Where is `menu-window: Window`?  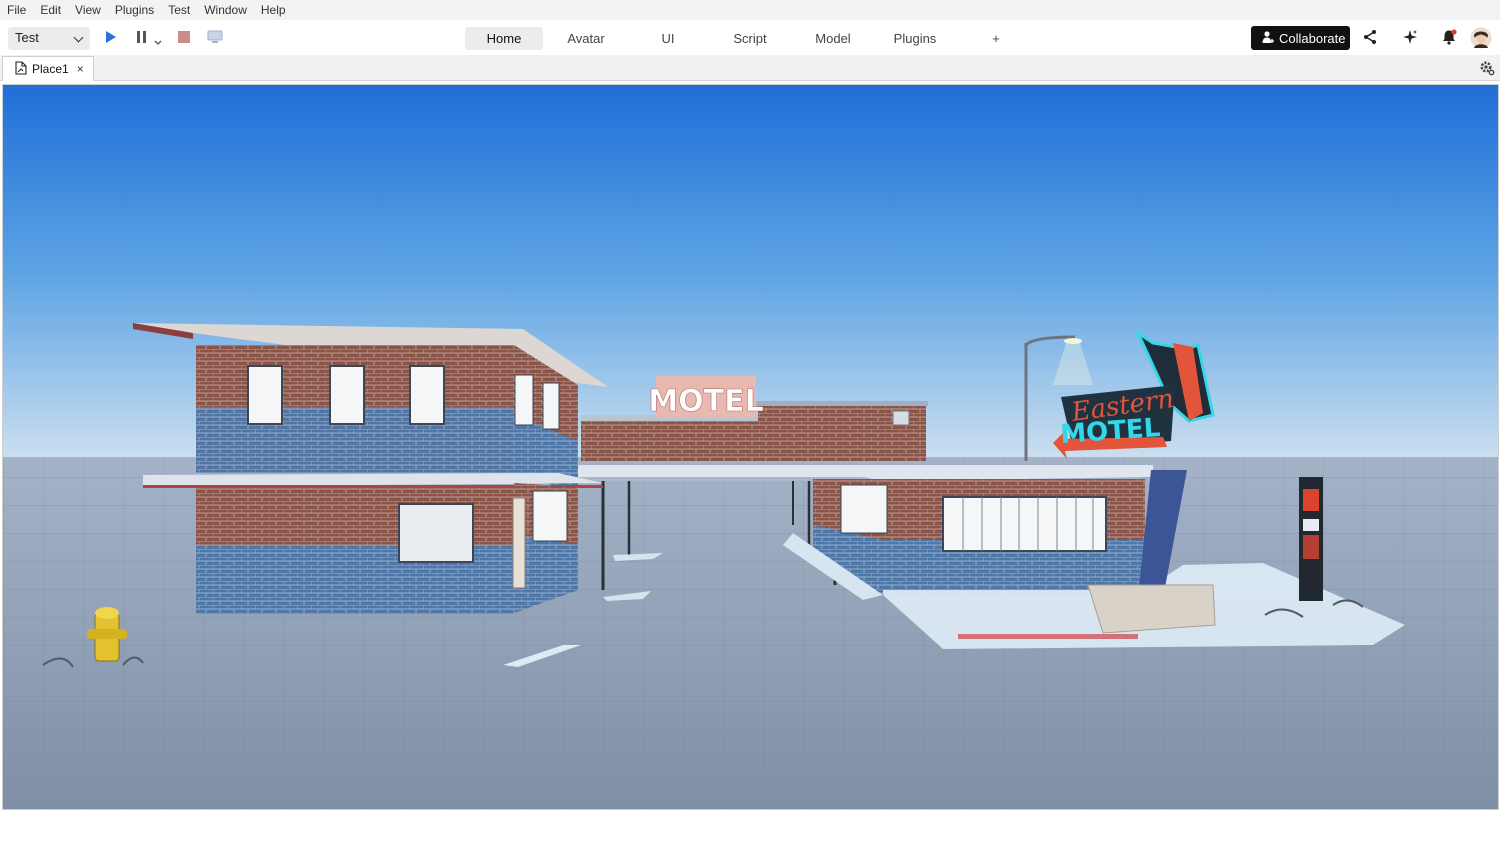
menu-window: Window is located at coordinates (225, 10).